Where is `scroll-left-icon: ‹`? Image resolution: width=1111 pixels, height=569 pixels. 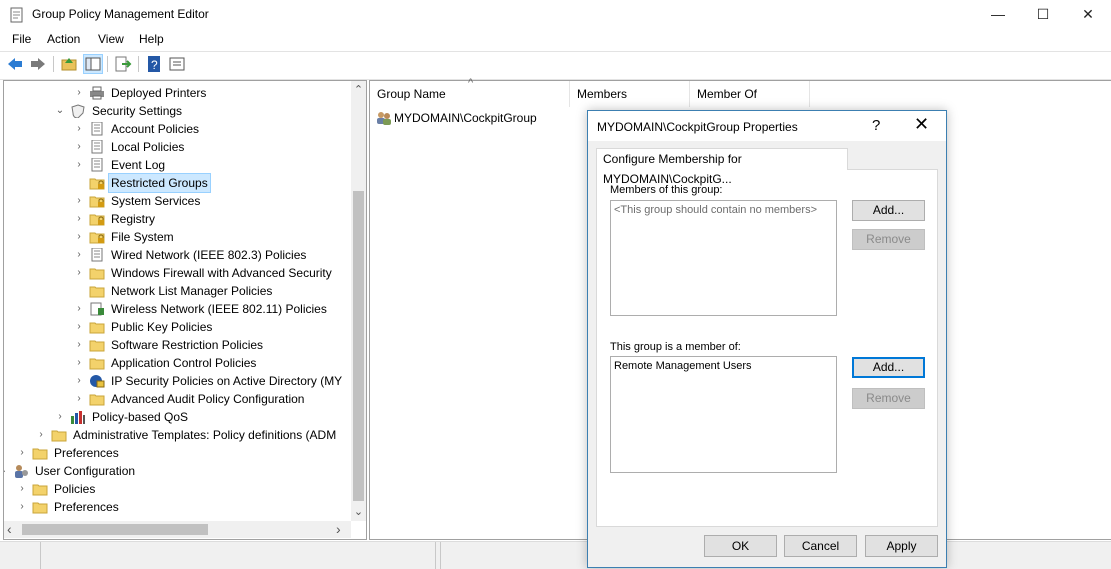
scroll-left-icon: ‹ is located at coordinates (13, 529).